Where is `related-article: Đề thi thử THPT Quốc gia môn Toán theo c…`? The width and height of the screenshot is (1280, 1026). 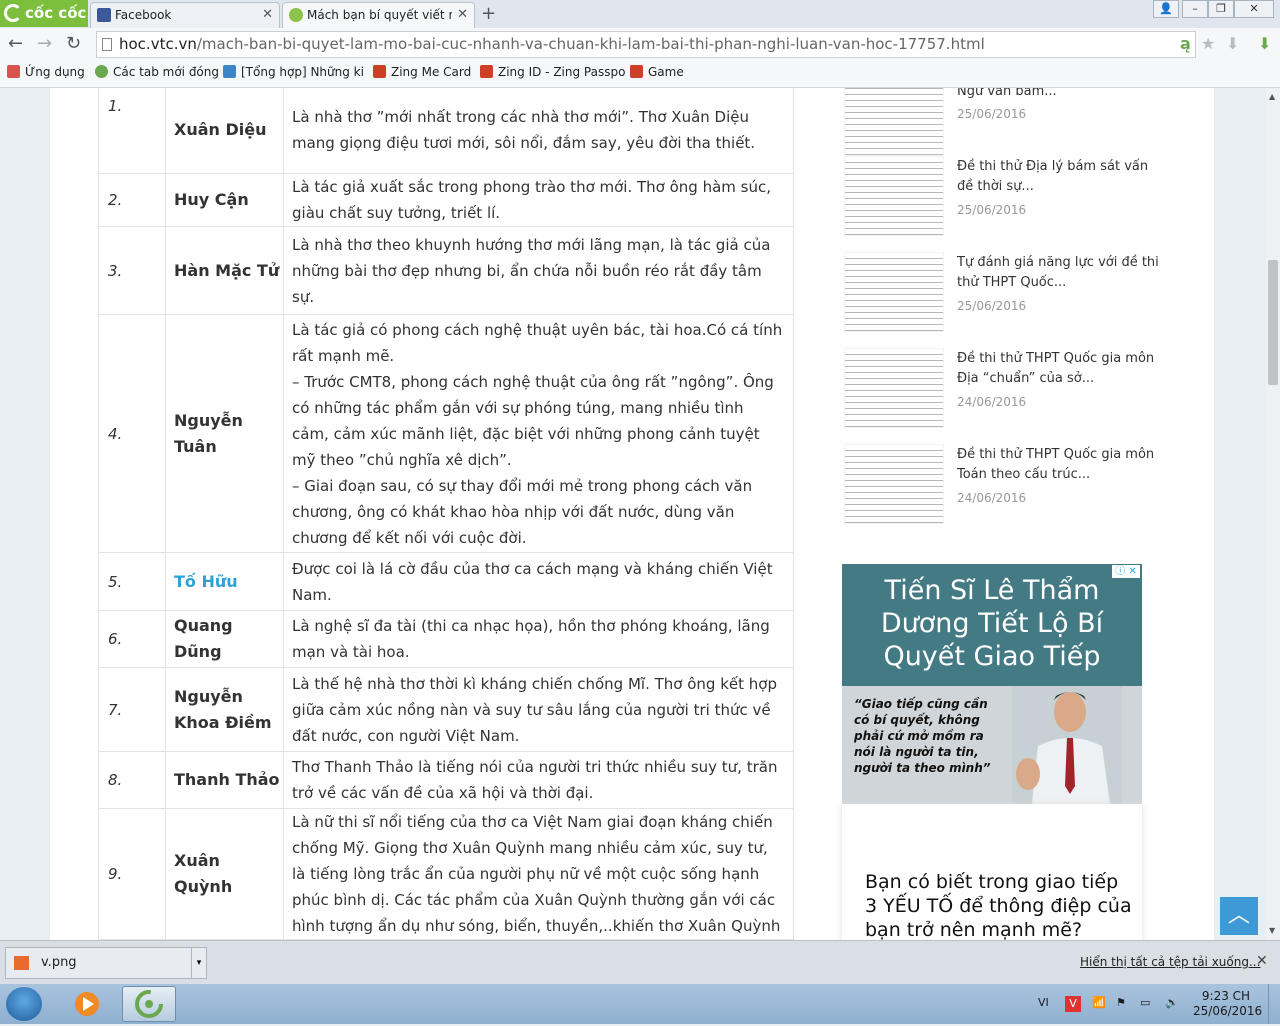 related-article: Đề thi thử THPT Quốc gia môn Toán theo c… is located at coordinates (1009, 489).